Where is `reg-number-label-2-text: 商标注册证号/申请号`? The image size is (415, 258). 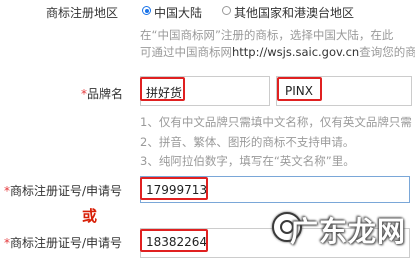
reg-number-label-2-text: 商标注册证号/申请号 is located at coordinates (66, 243).